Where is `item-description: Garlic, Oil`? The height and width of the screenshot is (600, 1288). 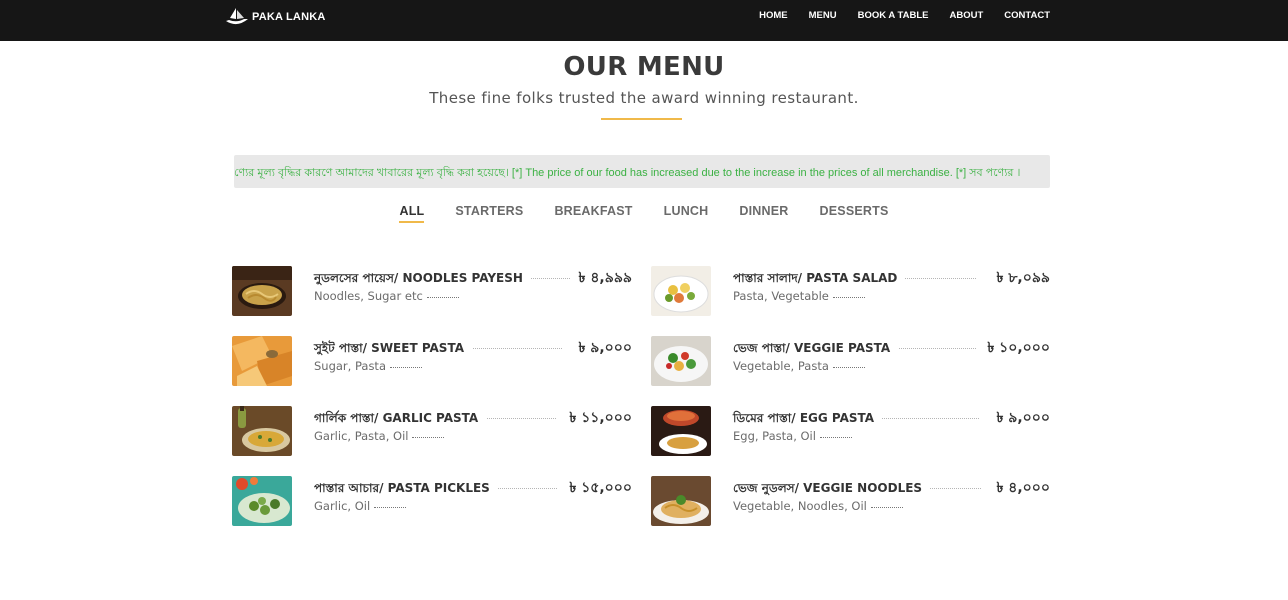
item-description: Garlic, Oil is located at coordinates (360, 506).